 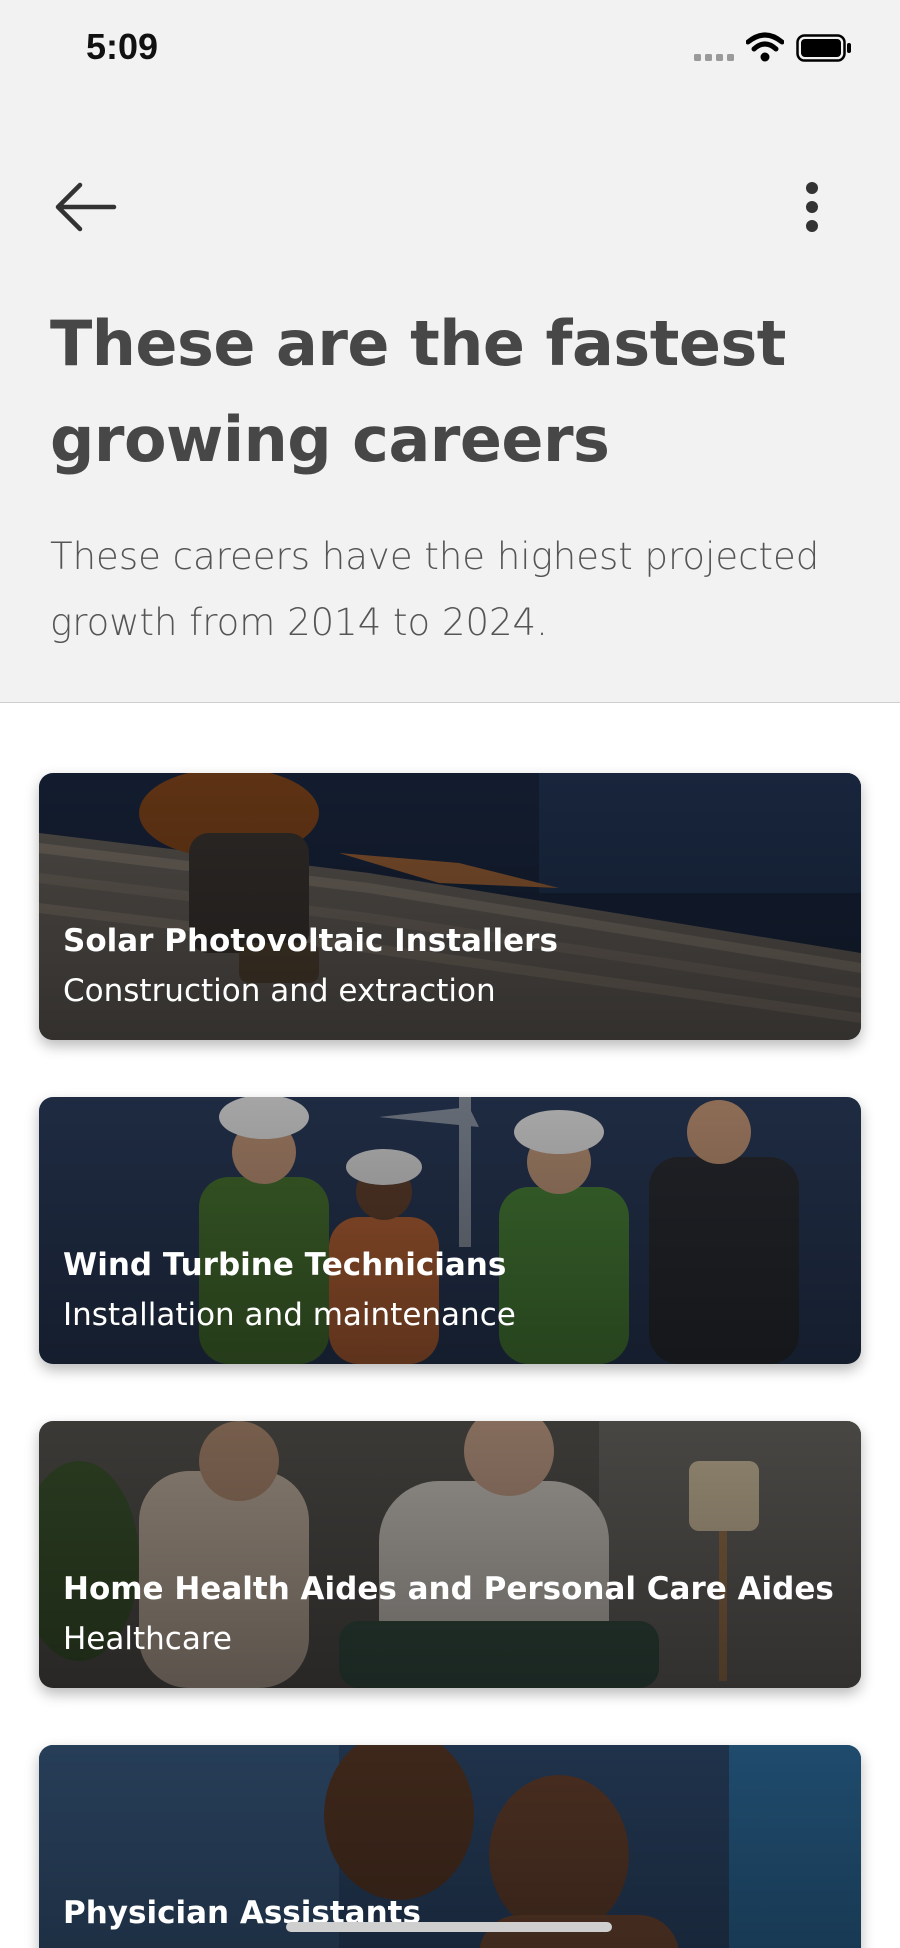 I want to click on battery-icon, so click(x=823, y=48).